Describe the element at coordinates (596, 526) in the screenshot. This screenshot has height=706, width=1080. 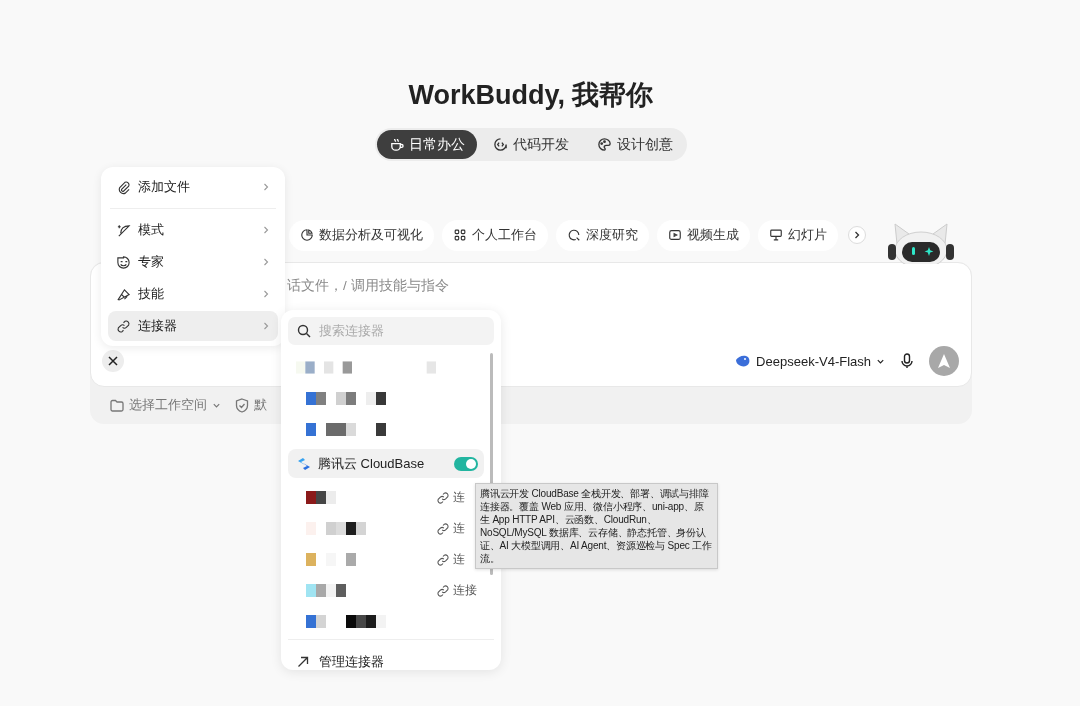
I see `tooltip: 腾讯云开发 CloudBase 全栈开发、部署、调试与排障连接器。覆盖 Web 应用、微信小程序、uni-app、原生 App HTTP API、云函数、CloudRun、NoSQL/MySQL 数据库、云存储、静态托管、身份认证、AI 大模型调用、AI Agent、资源巡检与 Spec 工作流。` at that location.